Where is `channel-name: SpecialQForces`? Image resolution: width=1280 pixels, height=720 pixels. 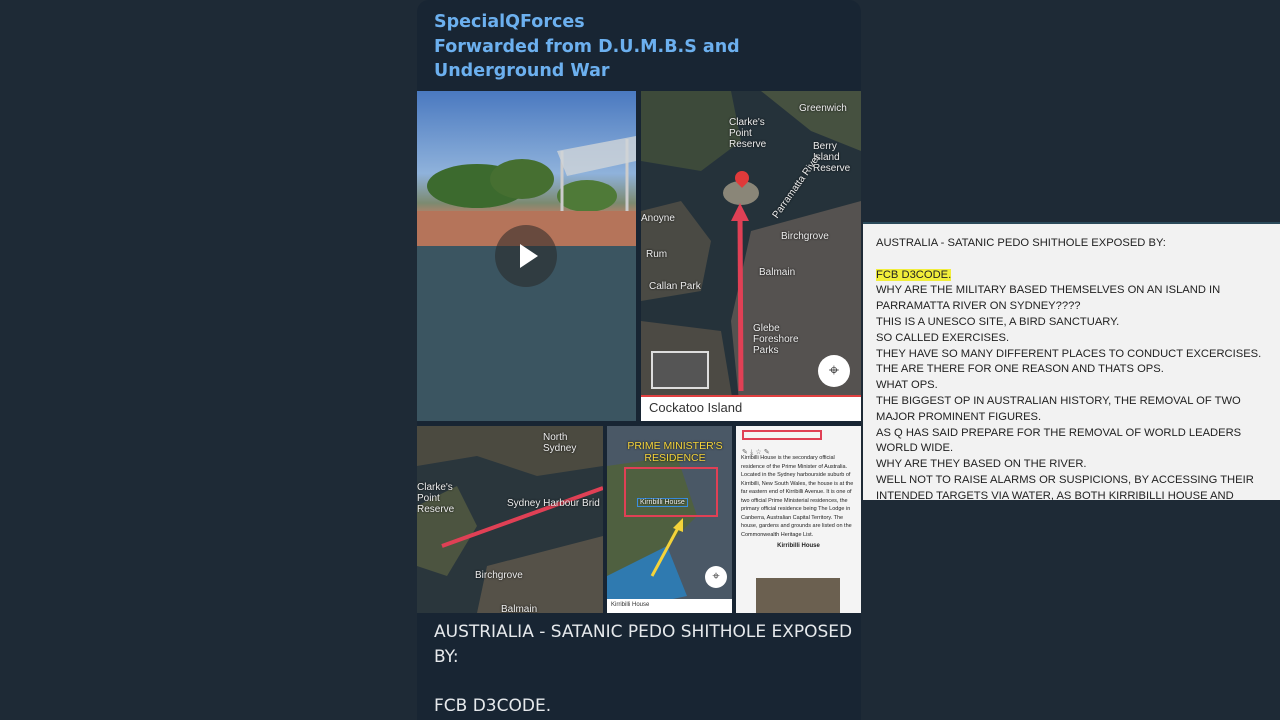 channel-name: SpecialQForces is located at coordinates (639, 22).